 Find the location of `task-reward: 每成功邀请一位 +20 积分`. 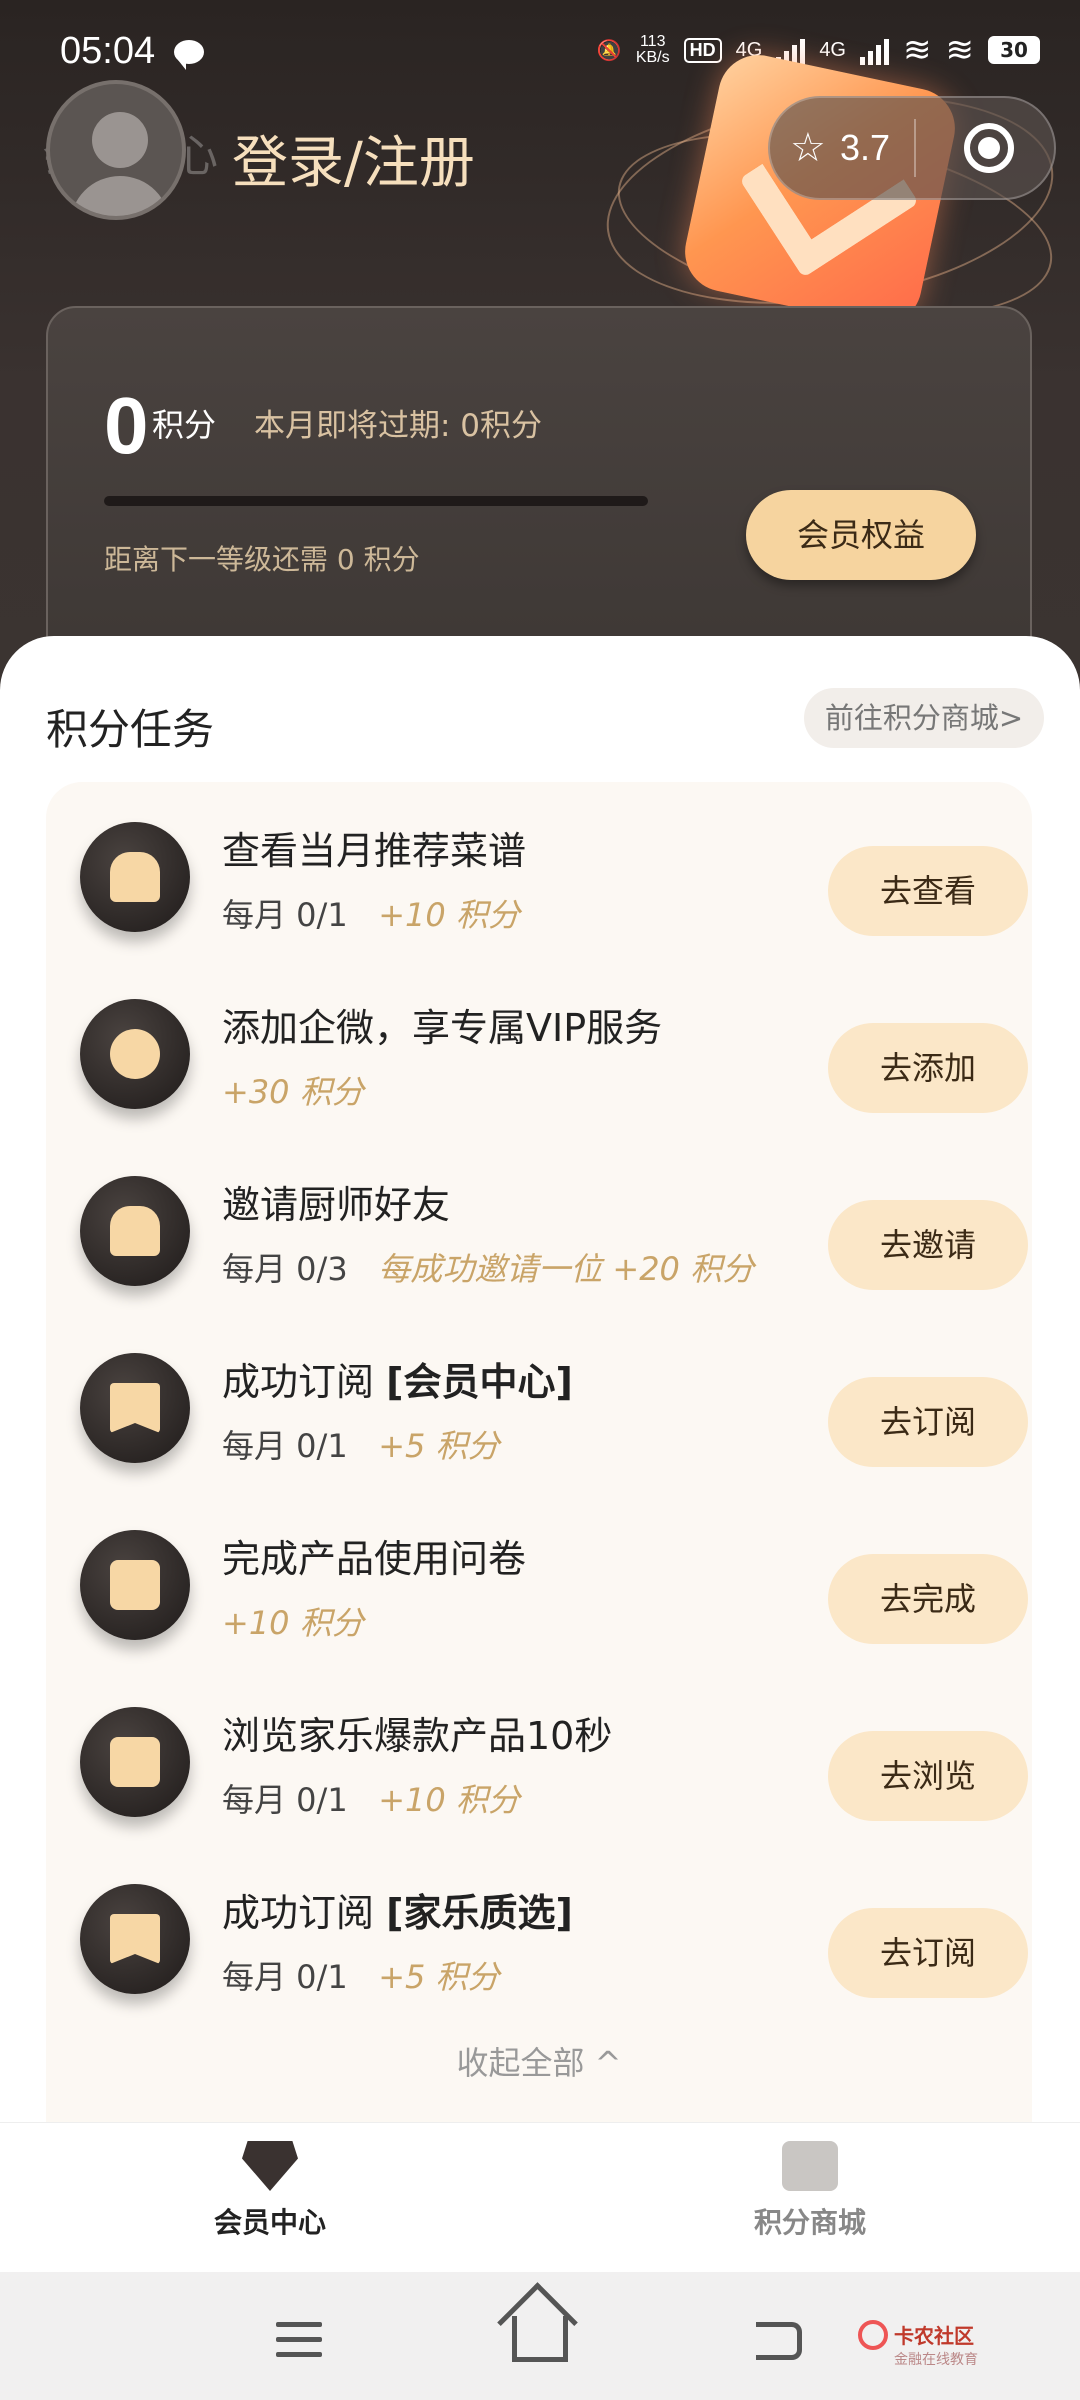

task-reward: 每成功邀请一位 +20 积分 is located at coordinates (566, 1269).